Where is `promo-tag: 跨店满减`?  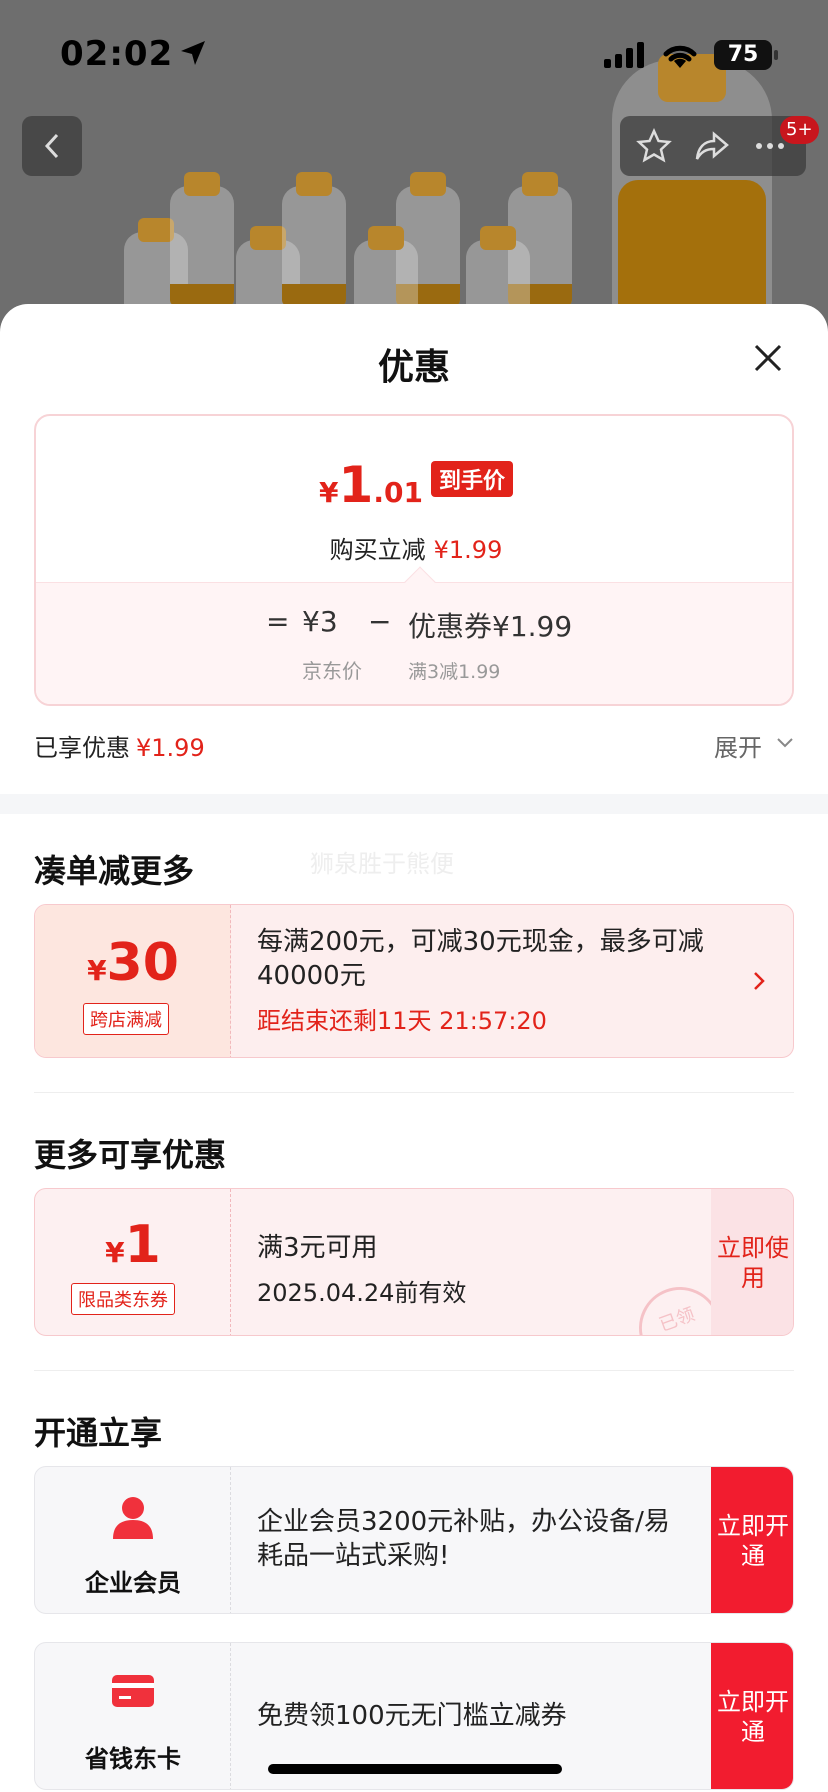
promo-tag: 跨店满减 is located at coordinates (126, 1019).